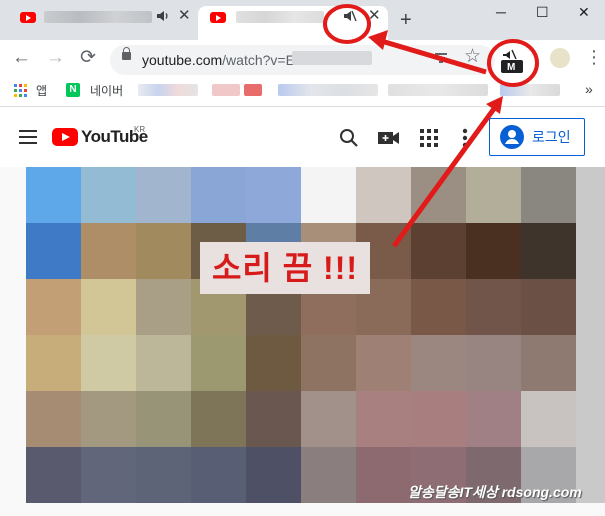 The width and height of the screenshot is (605, 516). What do you see at coordinates (347, 24) in the screenshot?
I see `mute-tab-highlight-circle` at bounding box center [347, 24].